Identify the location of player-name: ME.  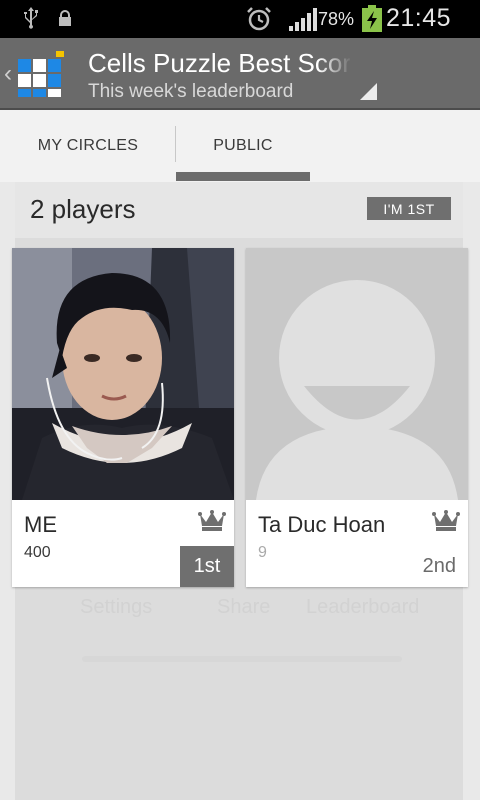
(40, 524).